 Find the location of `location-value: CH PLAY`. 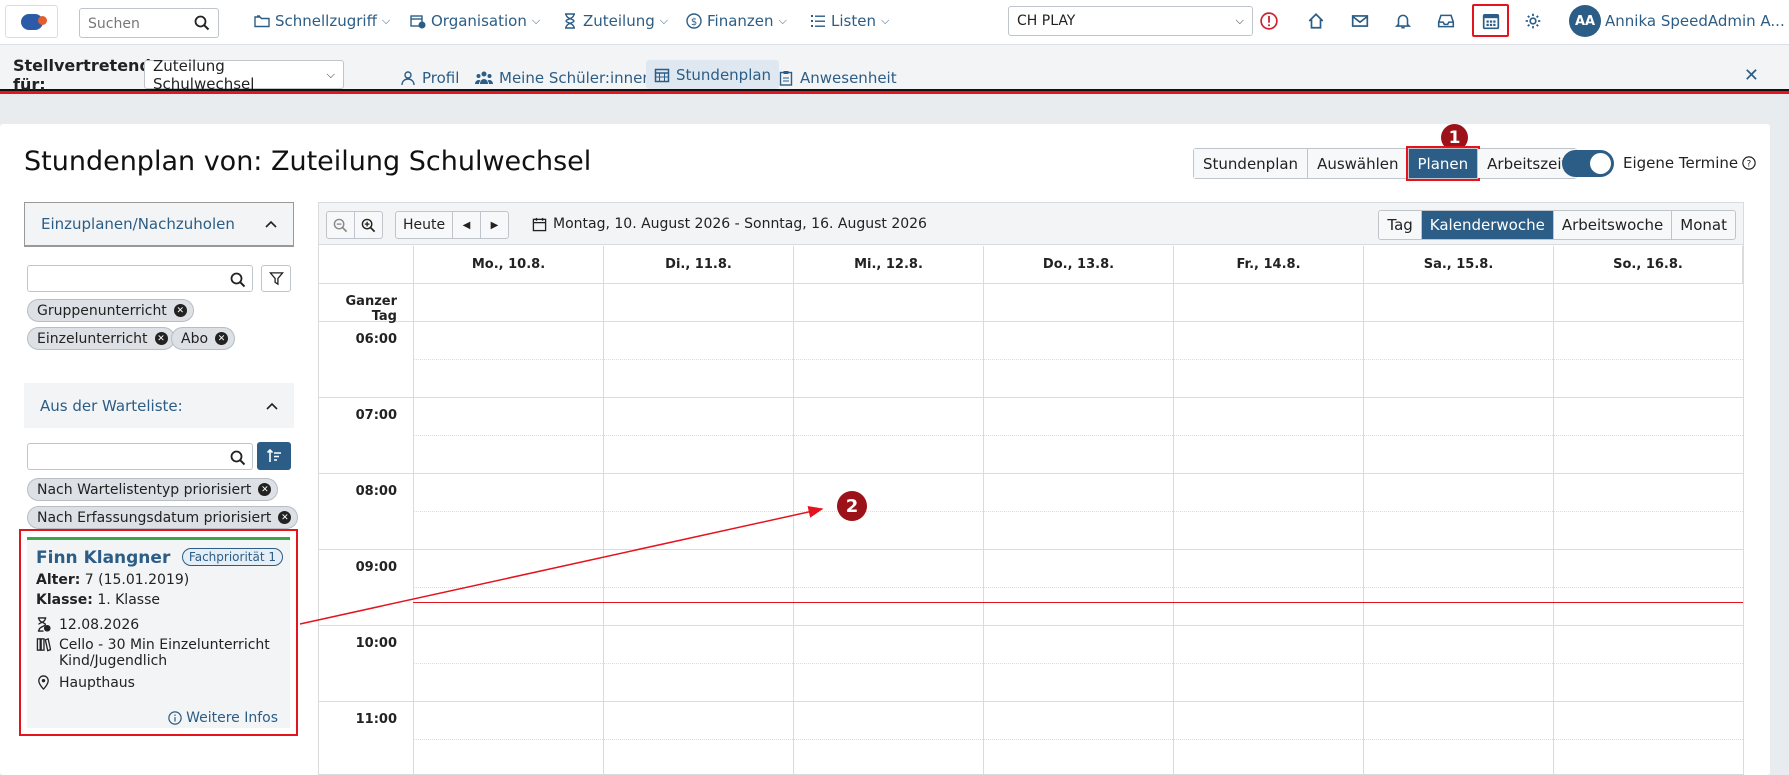

location-value: CH PLAY is located at coordinates (1046, 21).